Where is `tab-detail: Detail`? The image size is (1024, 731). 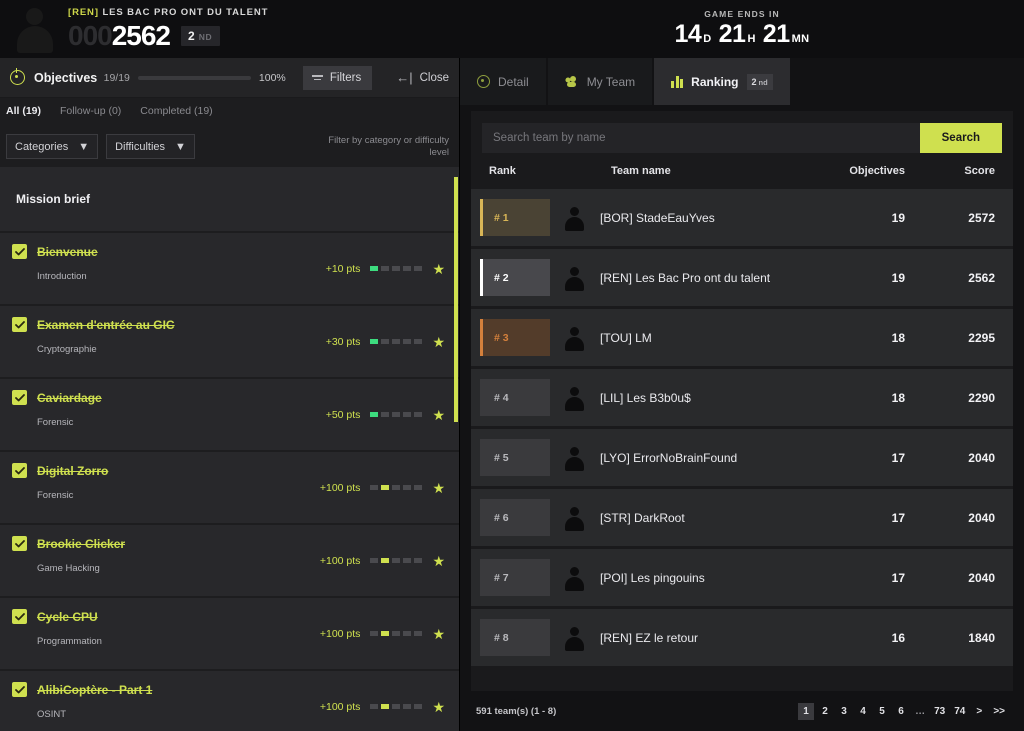
tab-detail: Detail is located at coordinates (503, 81).